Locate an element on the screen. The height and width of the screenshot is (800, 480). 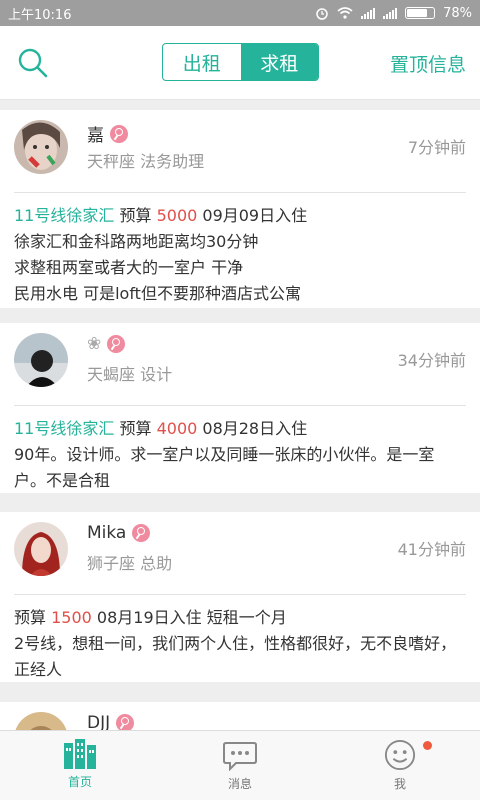
poster-name: 嘉 is located at coordinates (95, 136).